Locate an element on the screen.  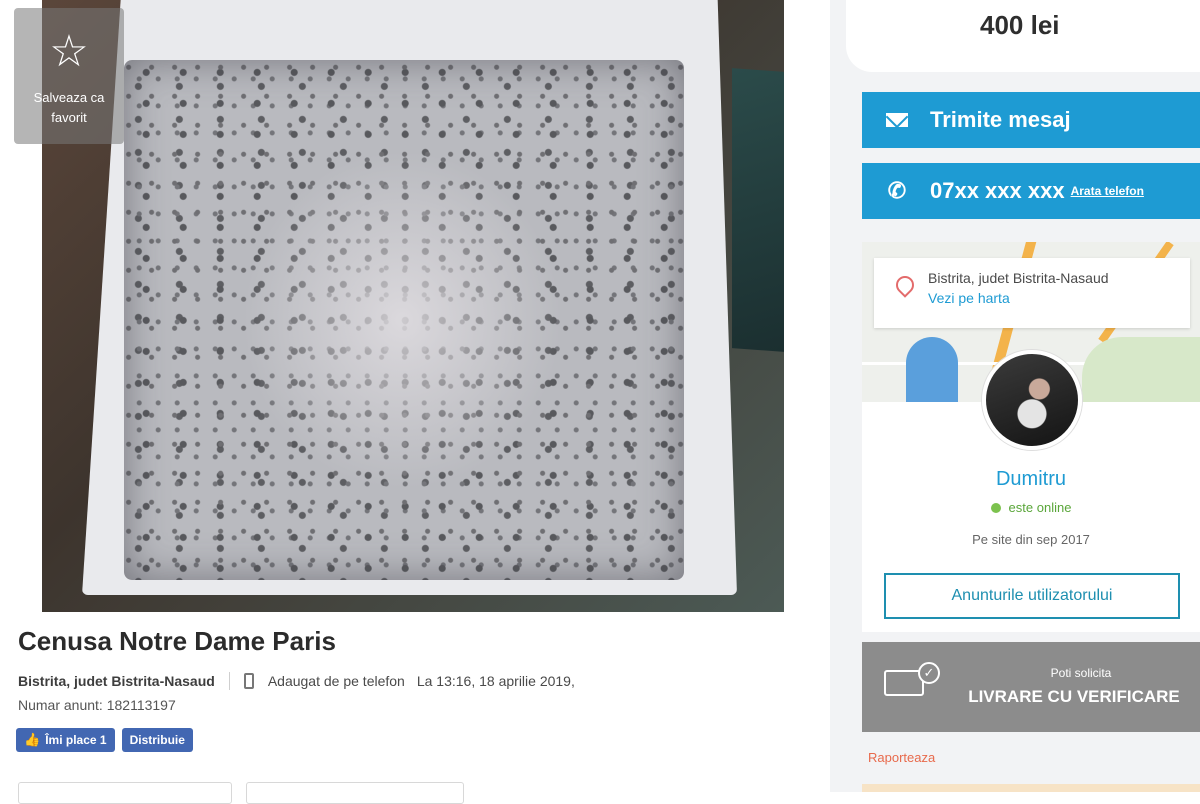
delivery-caption: Poti solicita is located at coordinates (1081, 673).